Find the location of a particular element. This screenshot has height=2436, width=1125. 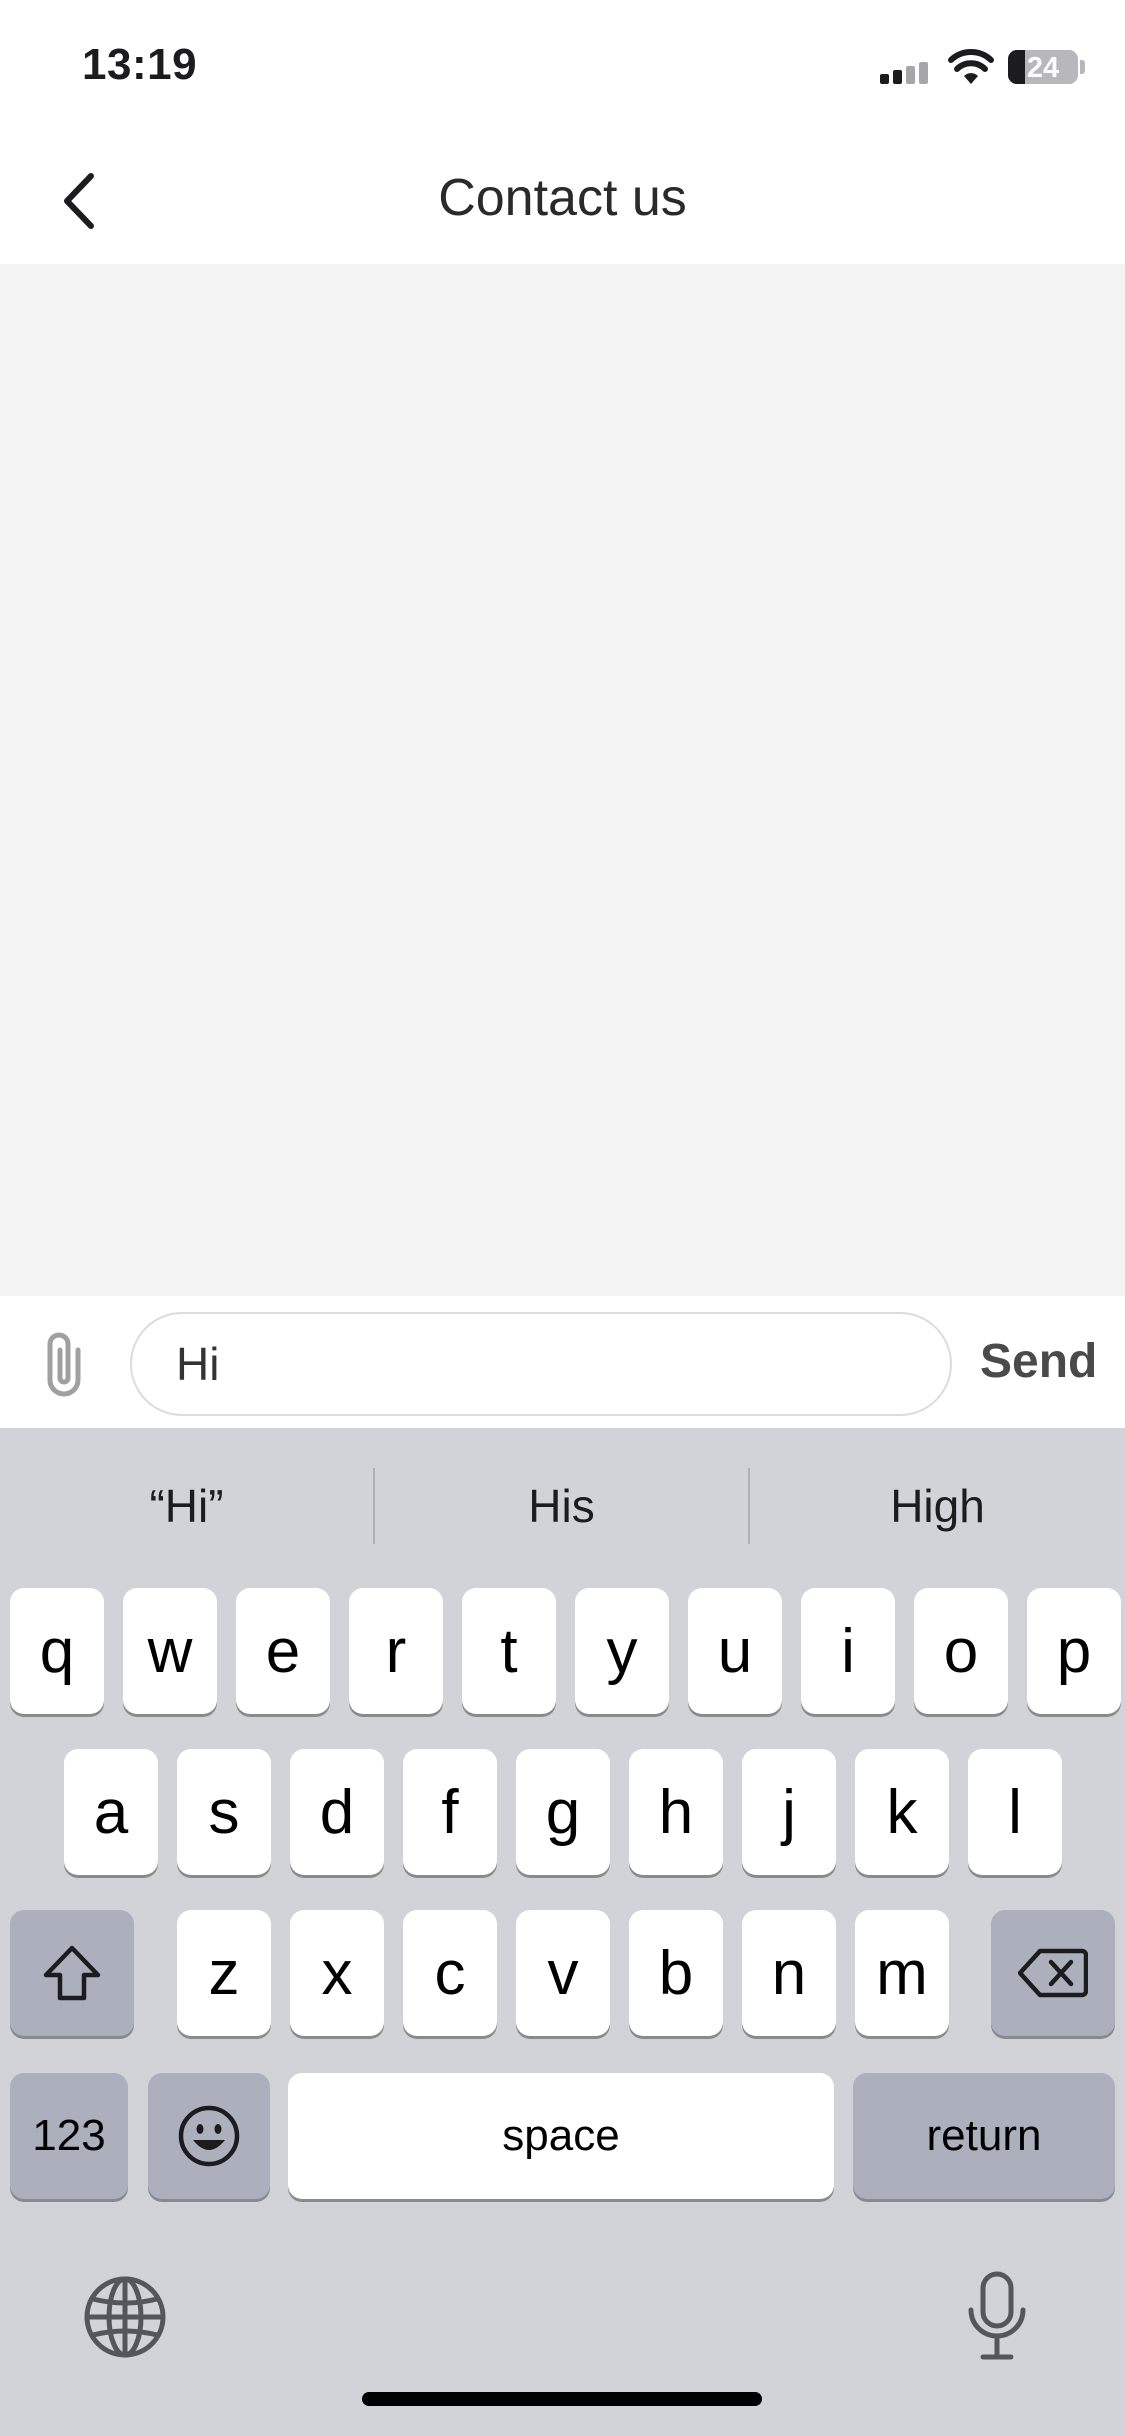

emoji-key is located at coordinates (209, 2136).